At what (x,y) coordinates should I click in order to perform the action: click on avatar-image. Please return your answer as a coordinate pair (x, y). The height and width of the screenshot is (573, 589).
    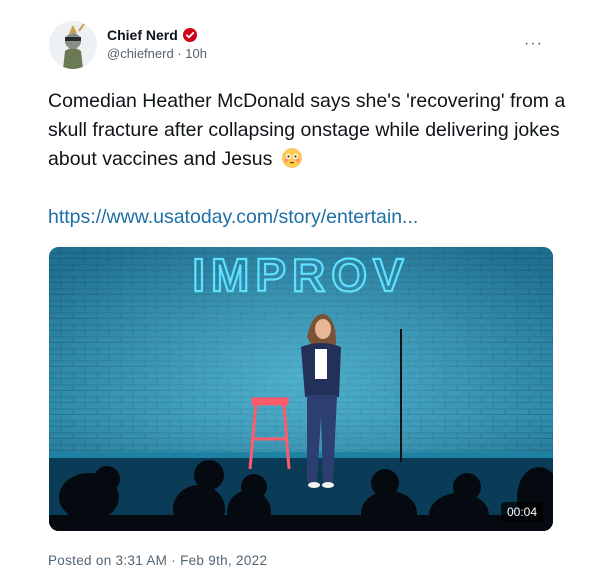
    Looking at the image, I should click on (73, 45).